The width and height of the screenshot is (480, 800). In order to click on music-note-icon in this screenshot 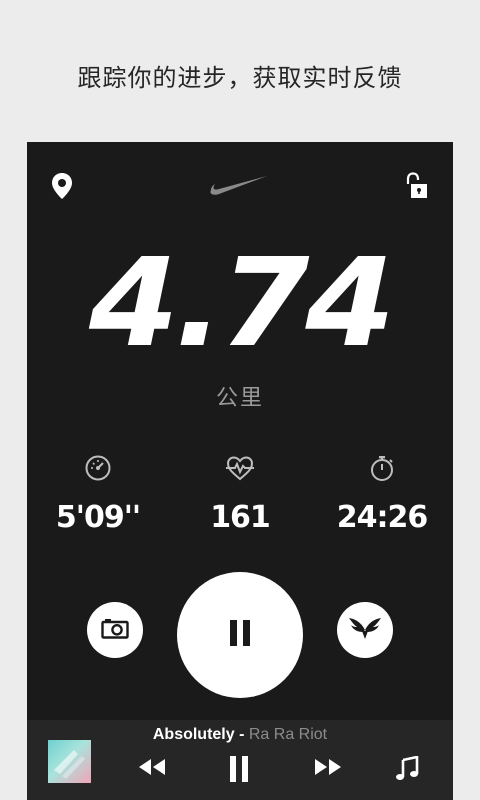, I will do `click(407, 770)`.